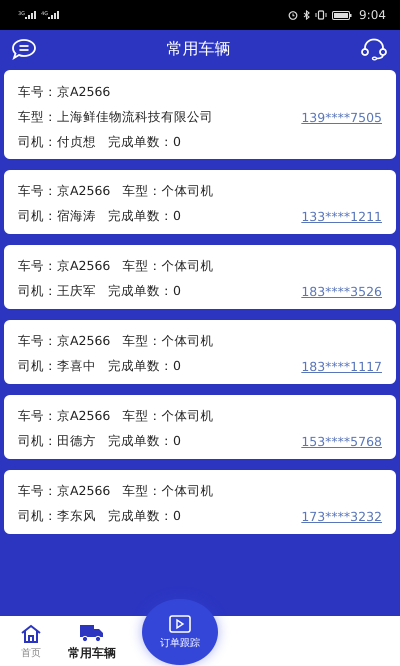 This screenshot has width=400, height=666. What do you see at coordinates (341, 117) in the screenshot?
I see `phone-link: 139****7505` at bounding box center [341, 117].